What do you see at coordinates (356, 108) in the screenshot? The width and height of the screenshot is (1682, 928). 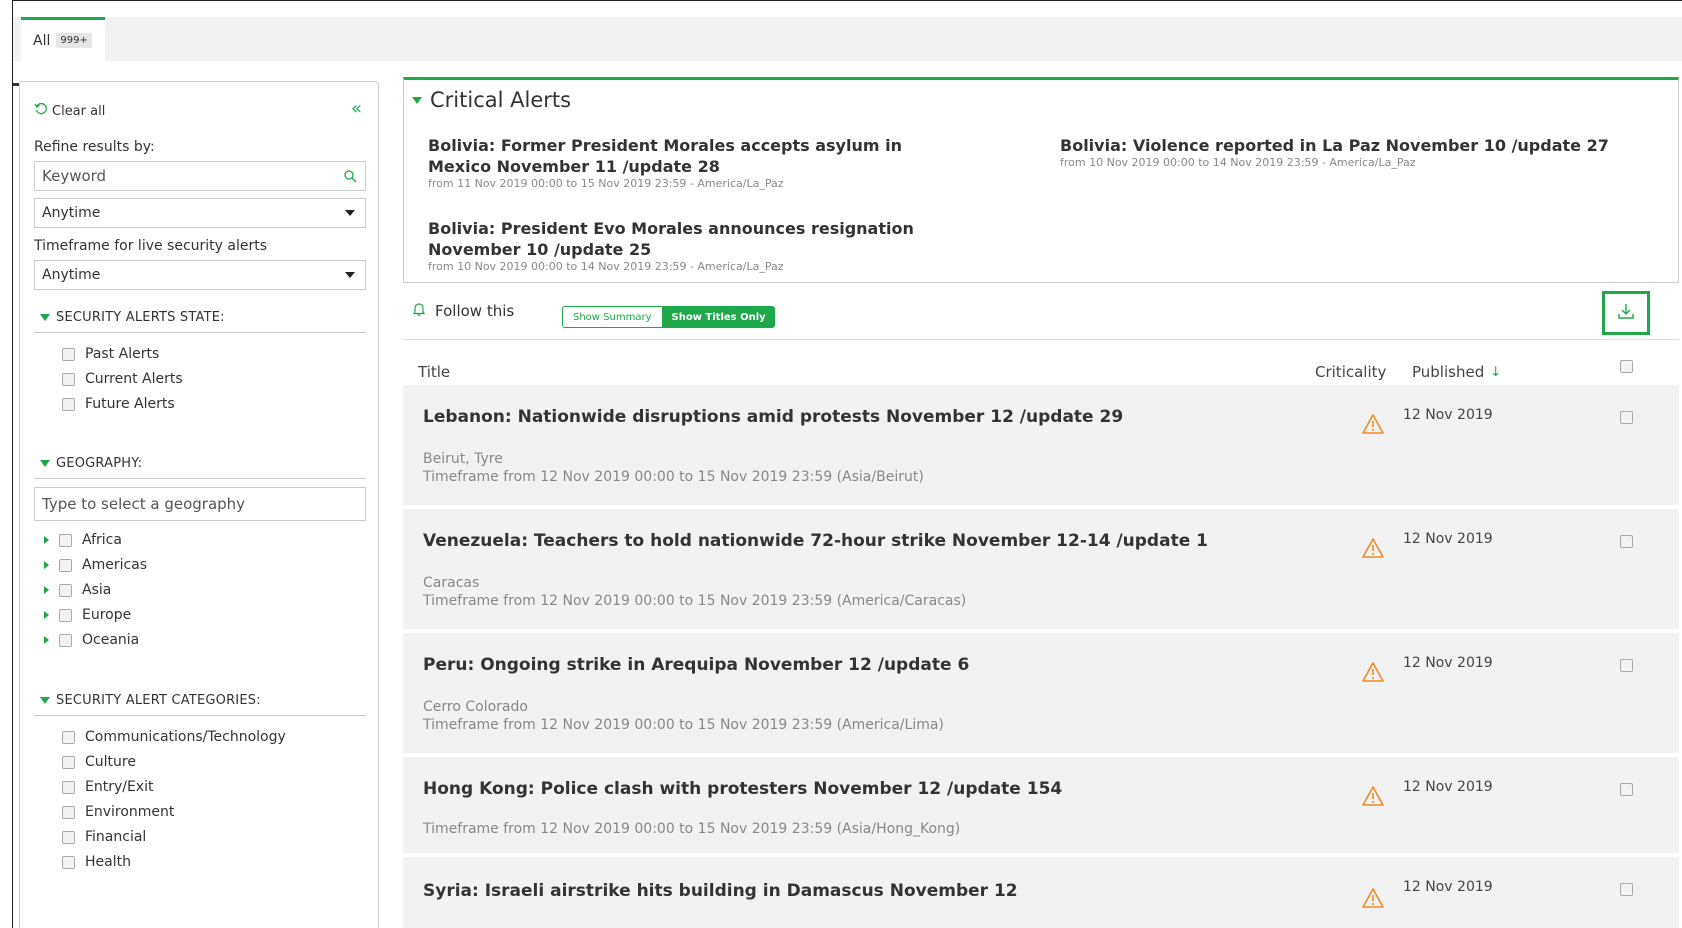 I see `collapse-sidebar-icon: «` at bounding box center [356, 108].